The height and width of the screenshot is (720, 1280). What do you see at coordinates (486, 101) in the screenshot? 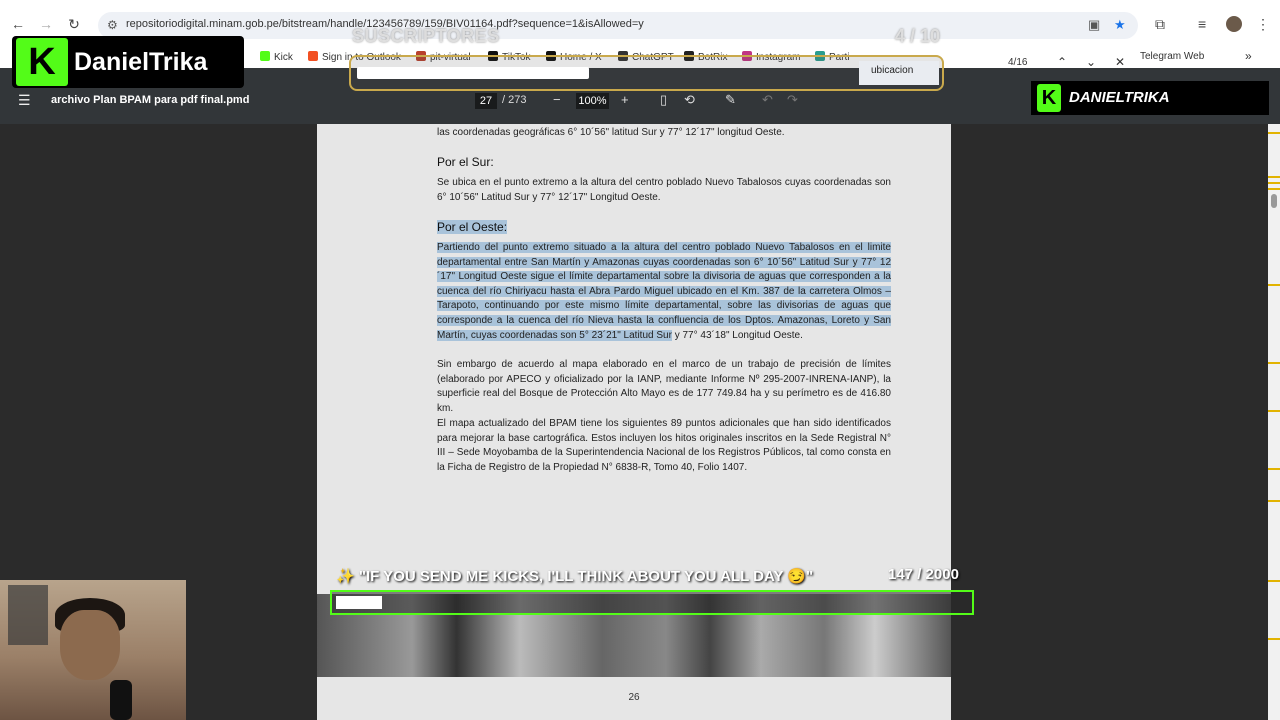
I see `page-number-input: 27` at bounding box center [486, 101].